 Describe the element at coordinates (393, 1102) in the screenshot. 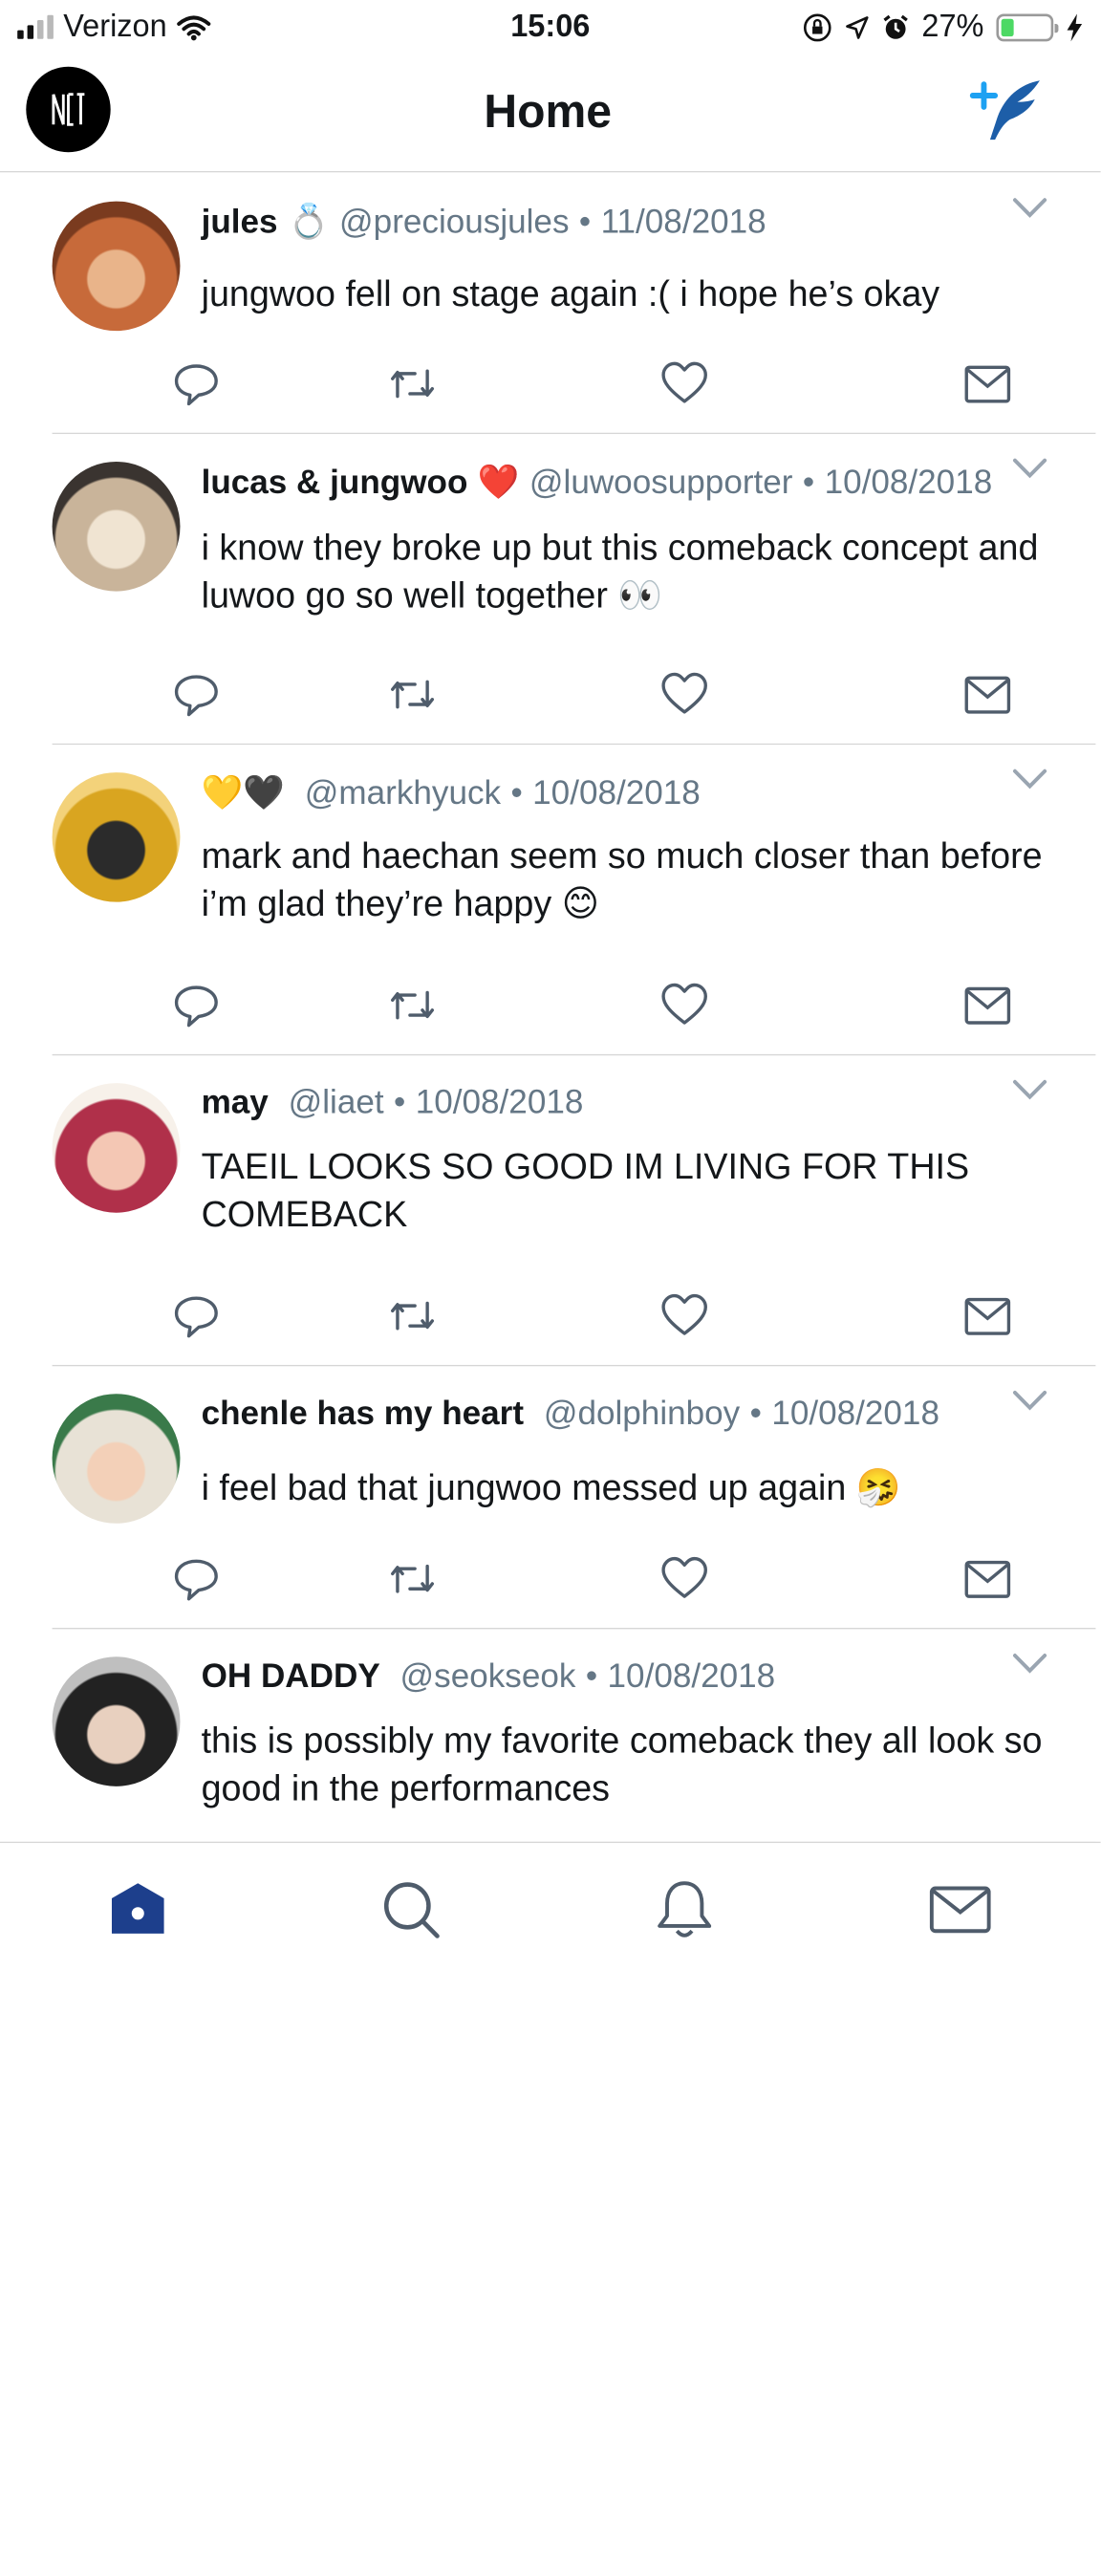

I see `tweet-header: may @liaet • 10/08/2018` at that location.